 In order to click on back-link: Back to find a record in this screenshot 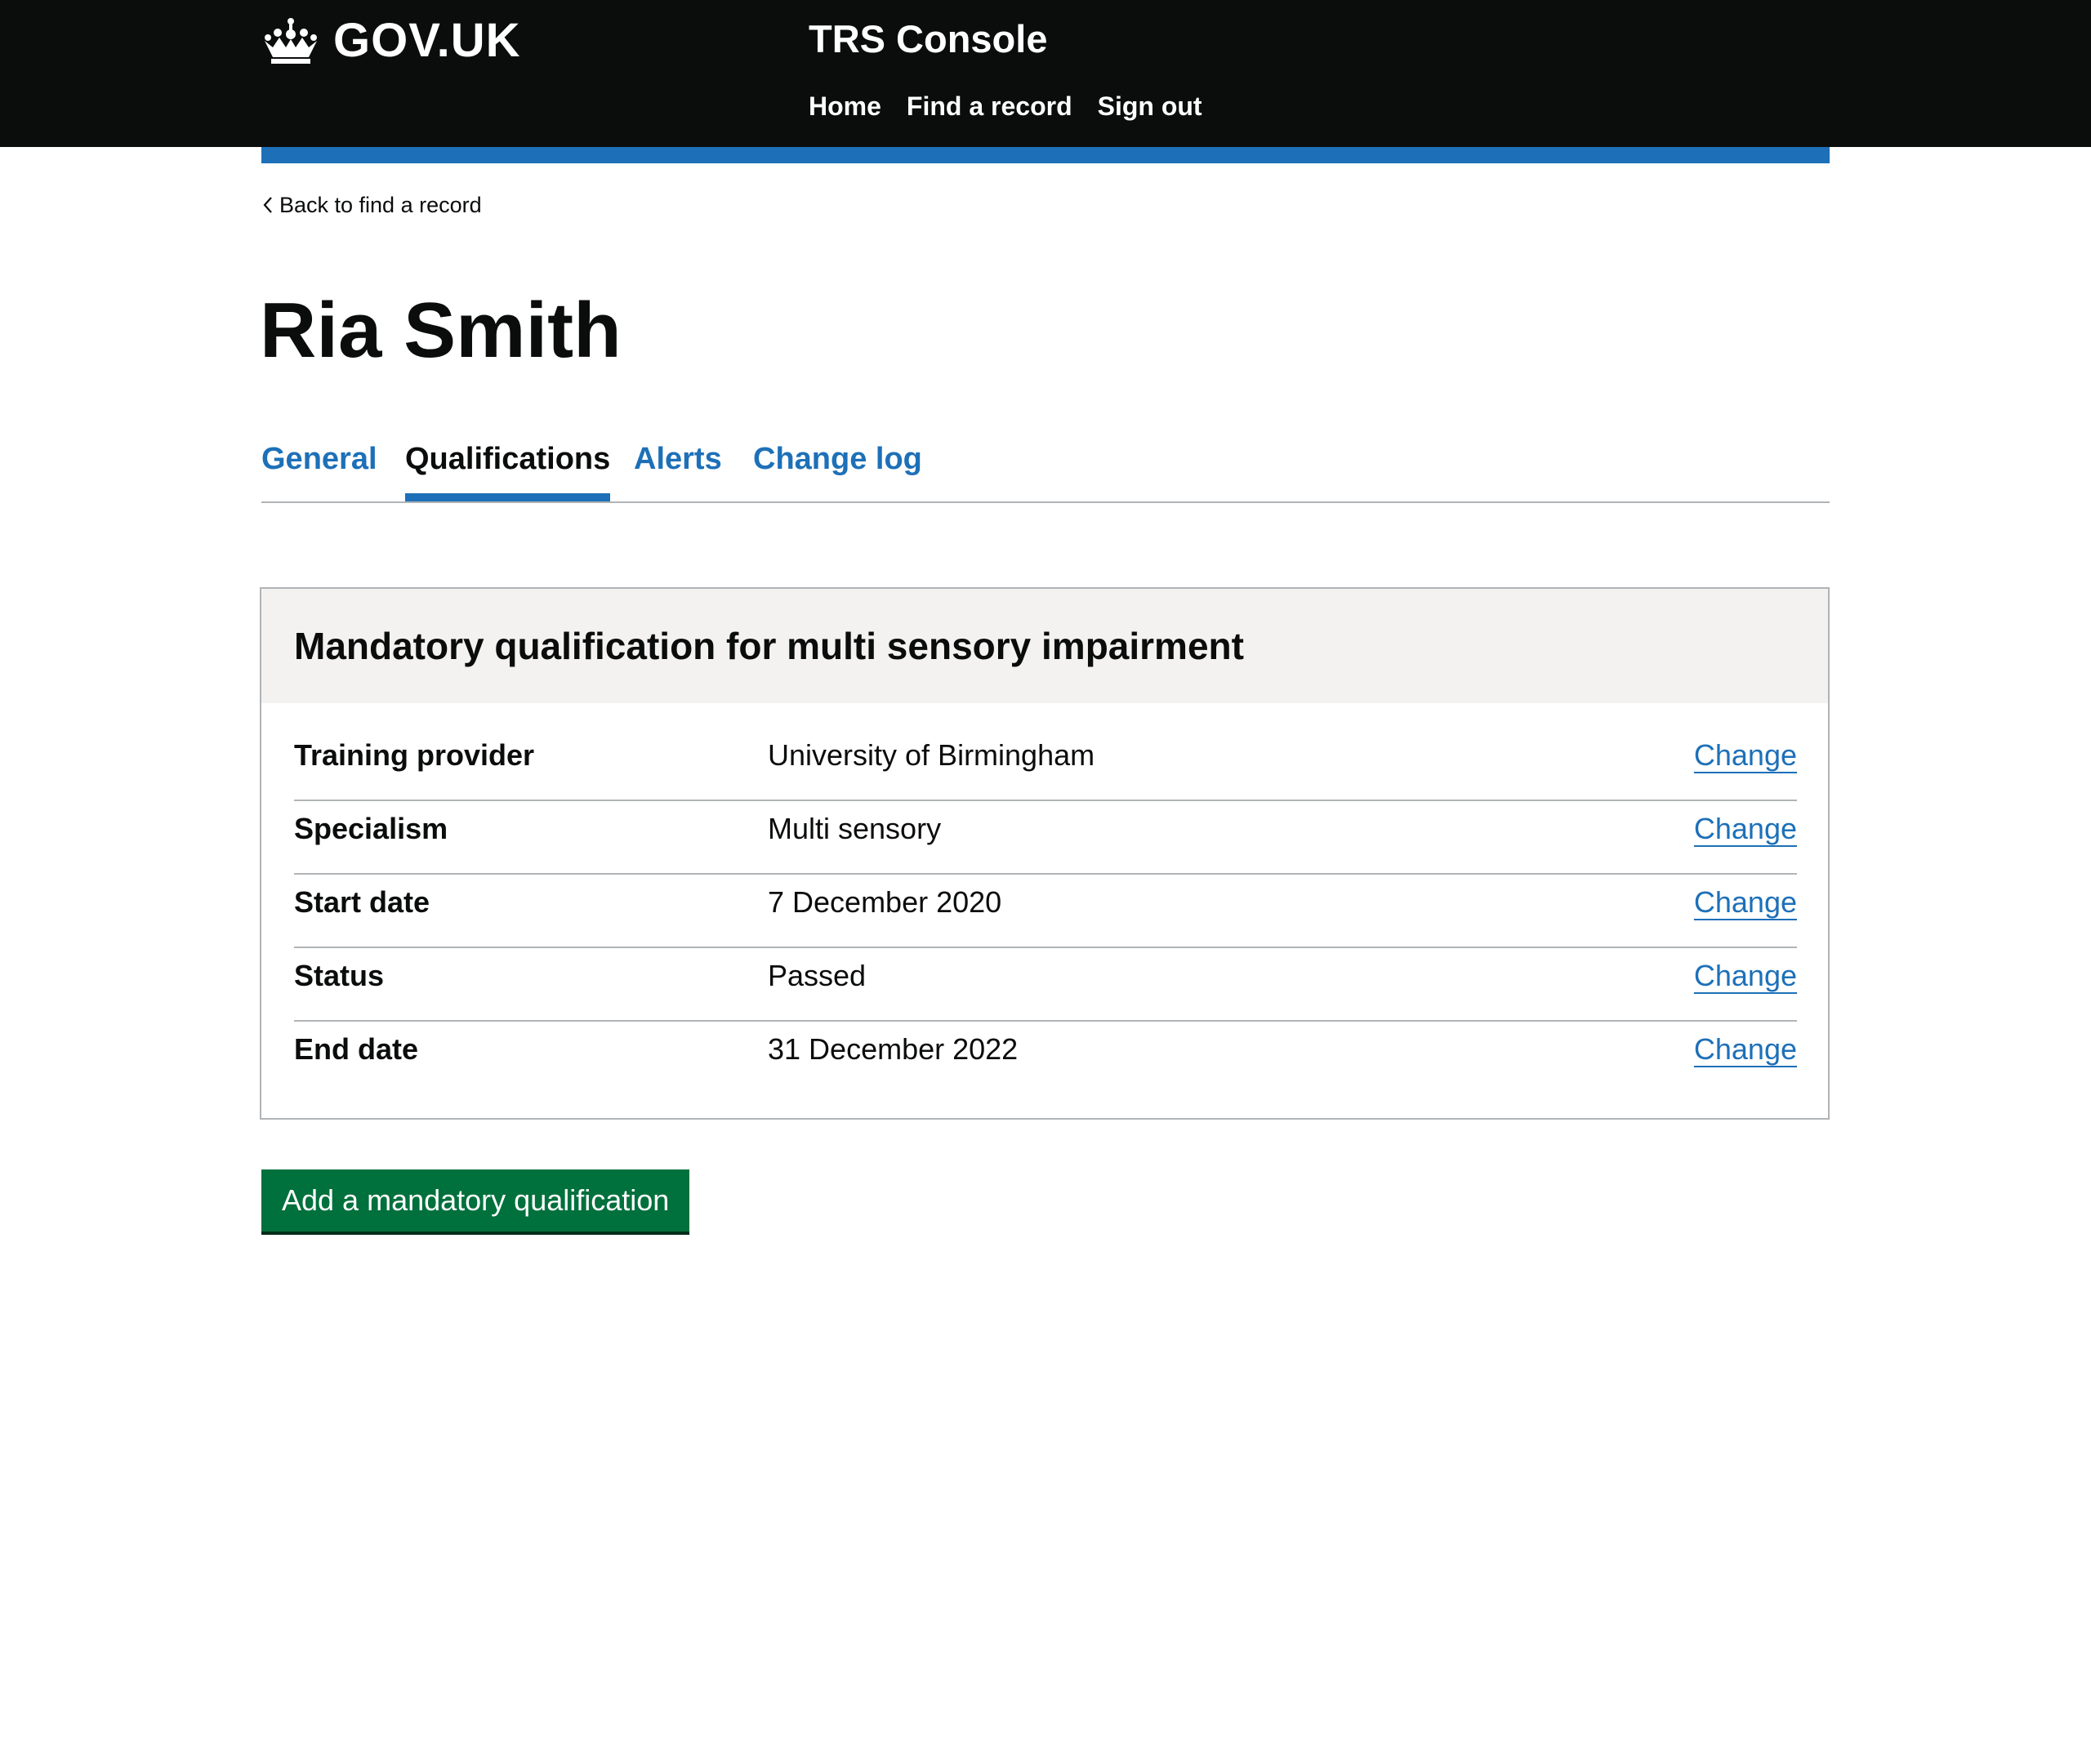, I will do `click(371, 205)`.